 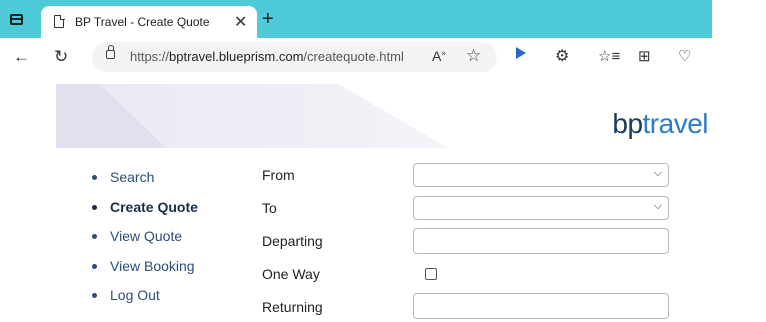 I want to click on one-way-label: One Way, so click(x=291, y=274).